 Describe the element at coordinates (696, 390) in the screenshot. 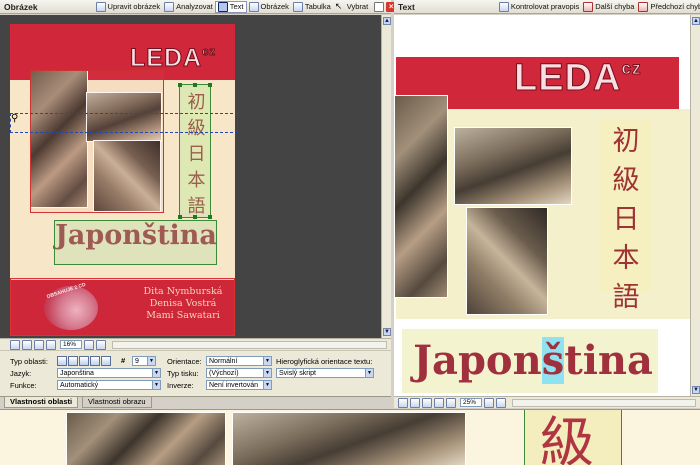

I see `right-scroll-down-icon: ▼` at that location.